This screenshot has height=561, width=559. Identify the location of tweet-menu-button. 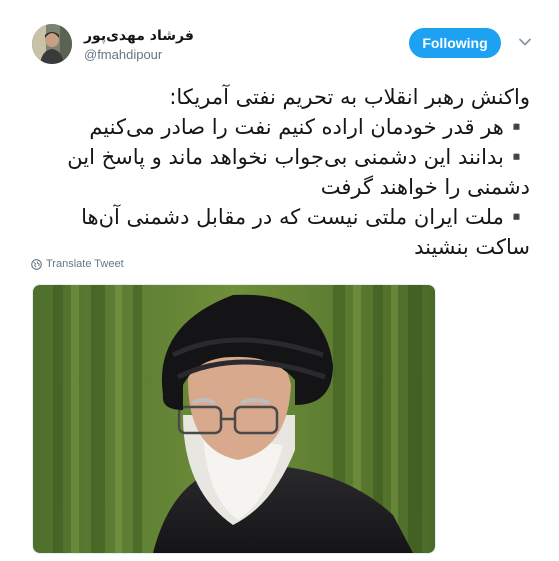
(525, 42).